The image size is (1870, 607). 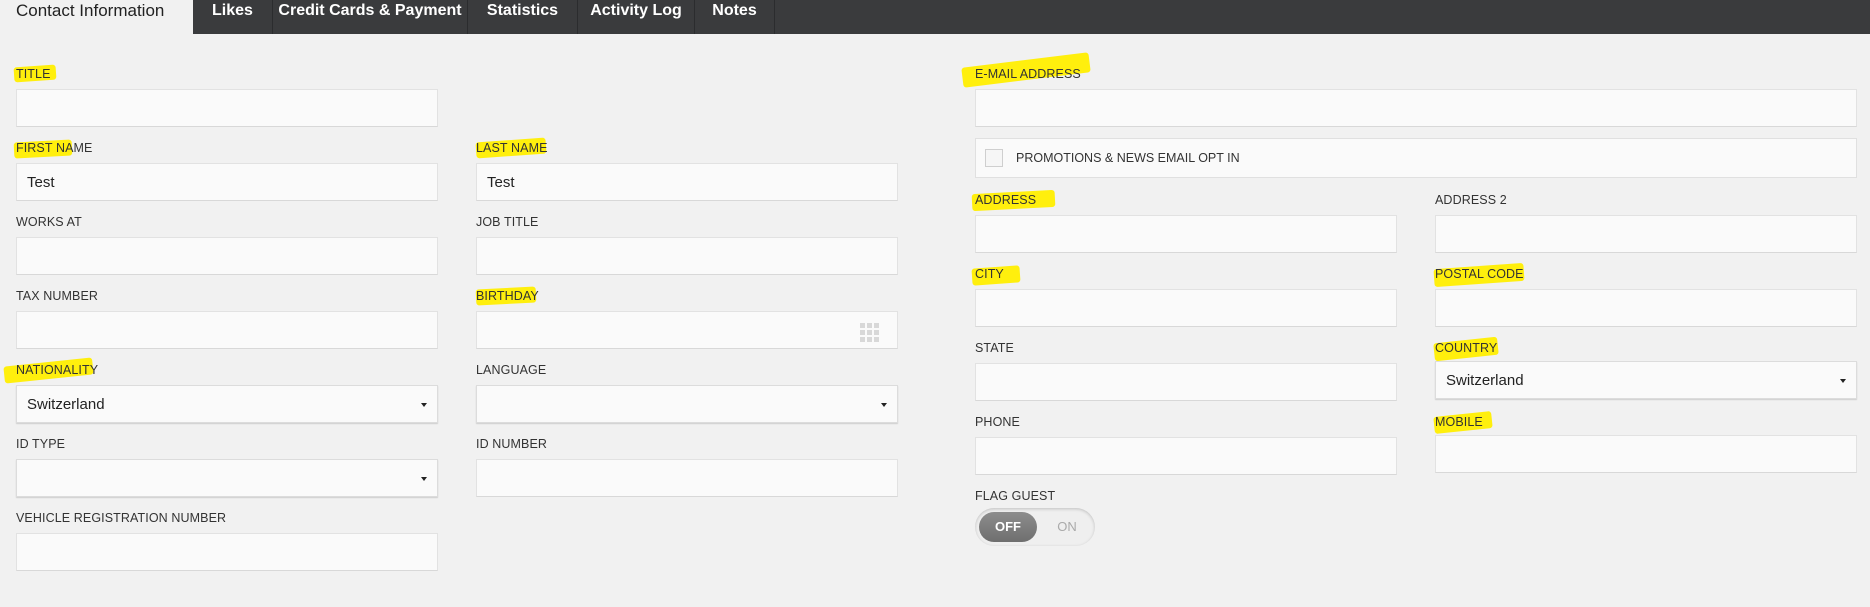 What do you see at coordinates (511, 370) in the screenshot?
I see `language-label: LANGUAGE` at bounding box center [511, 370].